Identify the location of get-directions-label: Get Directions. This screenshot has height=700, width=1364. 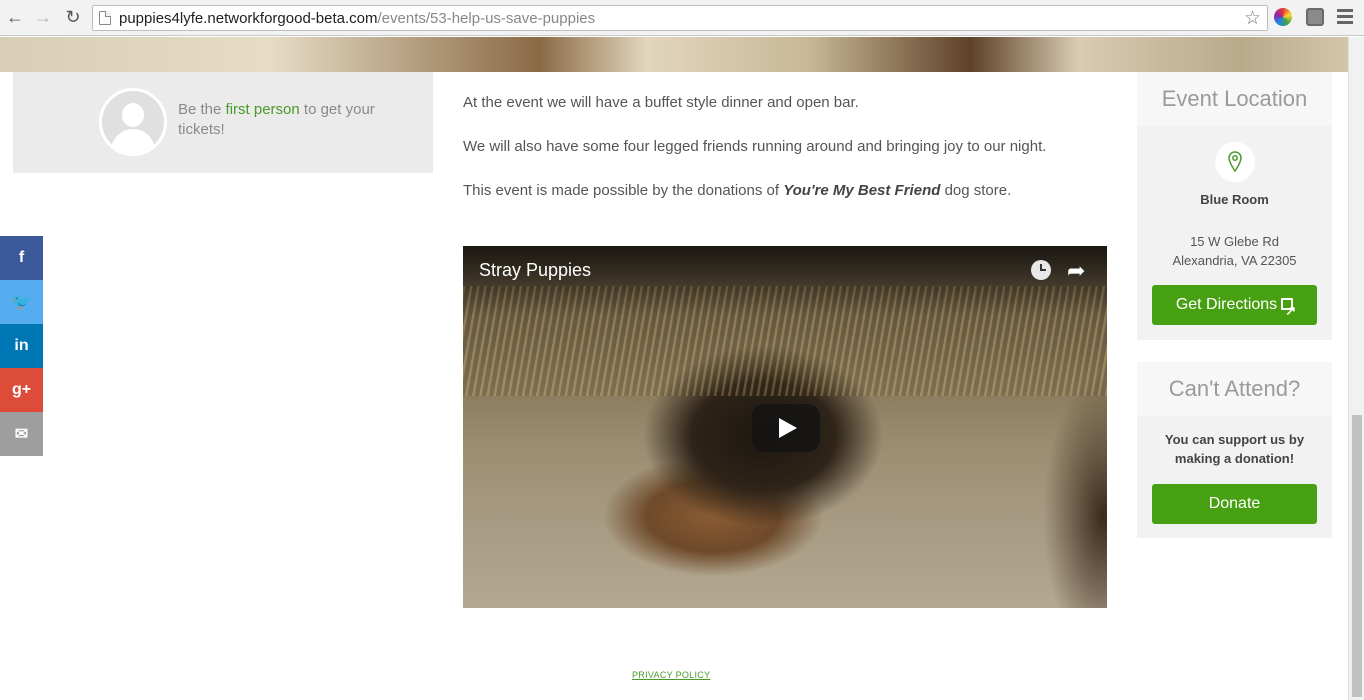
(1226, 304).